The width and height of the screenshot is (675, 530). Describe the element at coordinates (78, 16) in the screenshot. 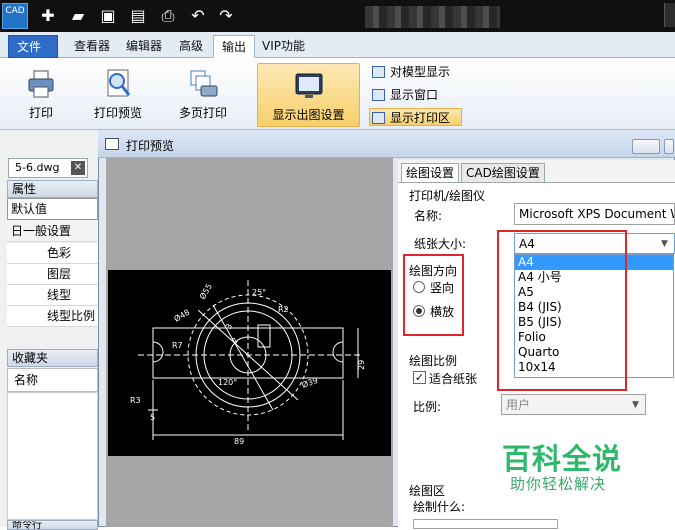

I see `open-folder-icon: ▰` at that location.